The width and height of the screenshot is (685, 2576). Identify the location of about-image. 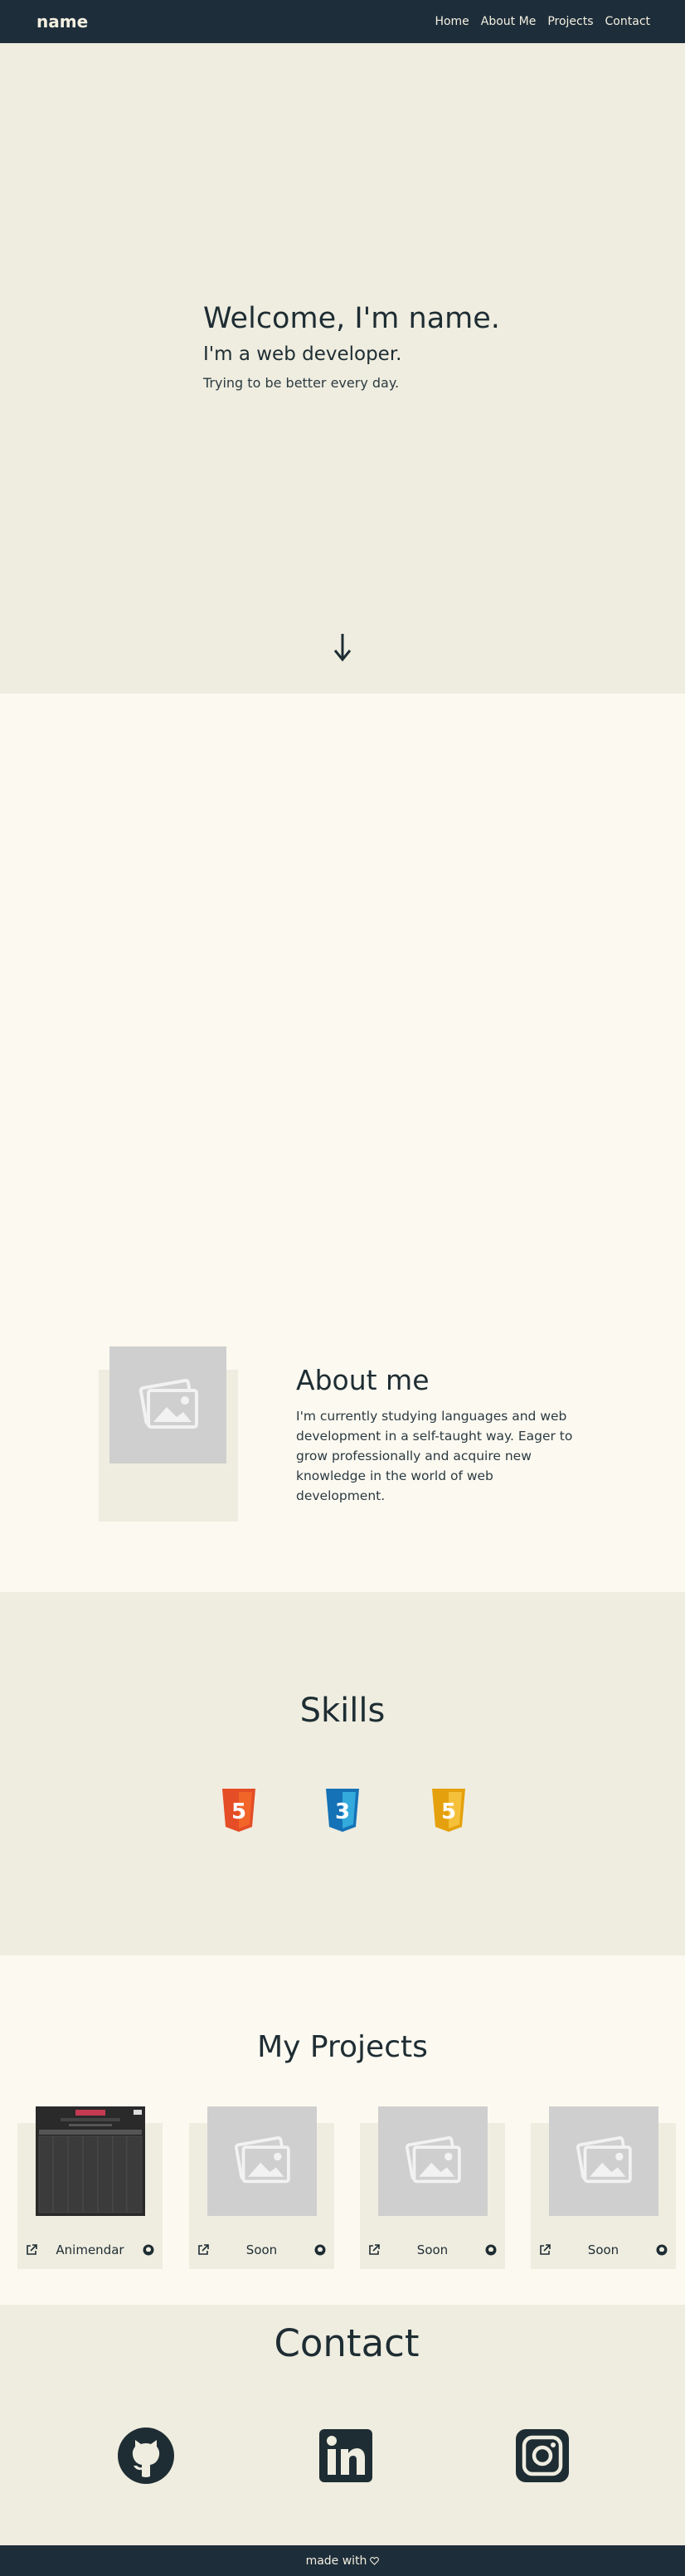
(167, 1404).